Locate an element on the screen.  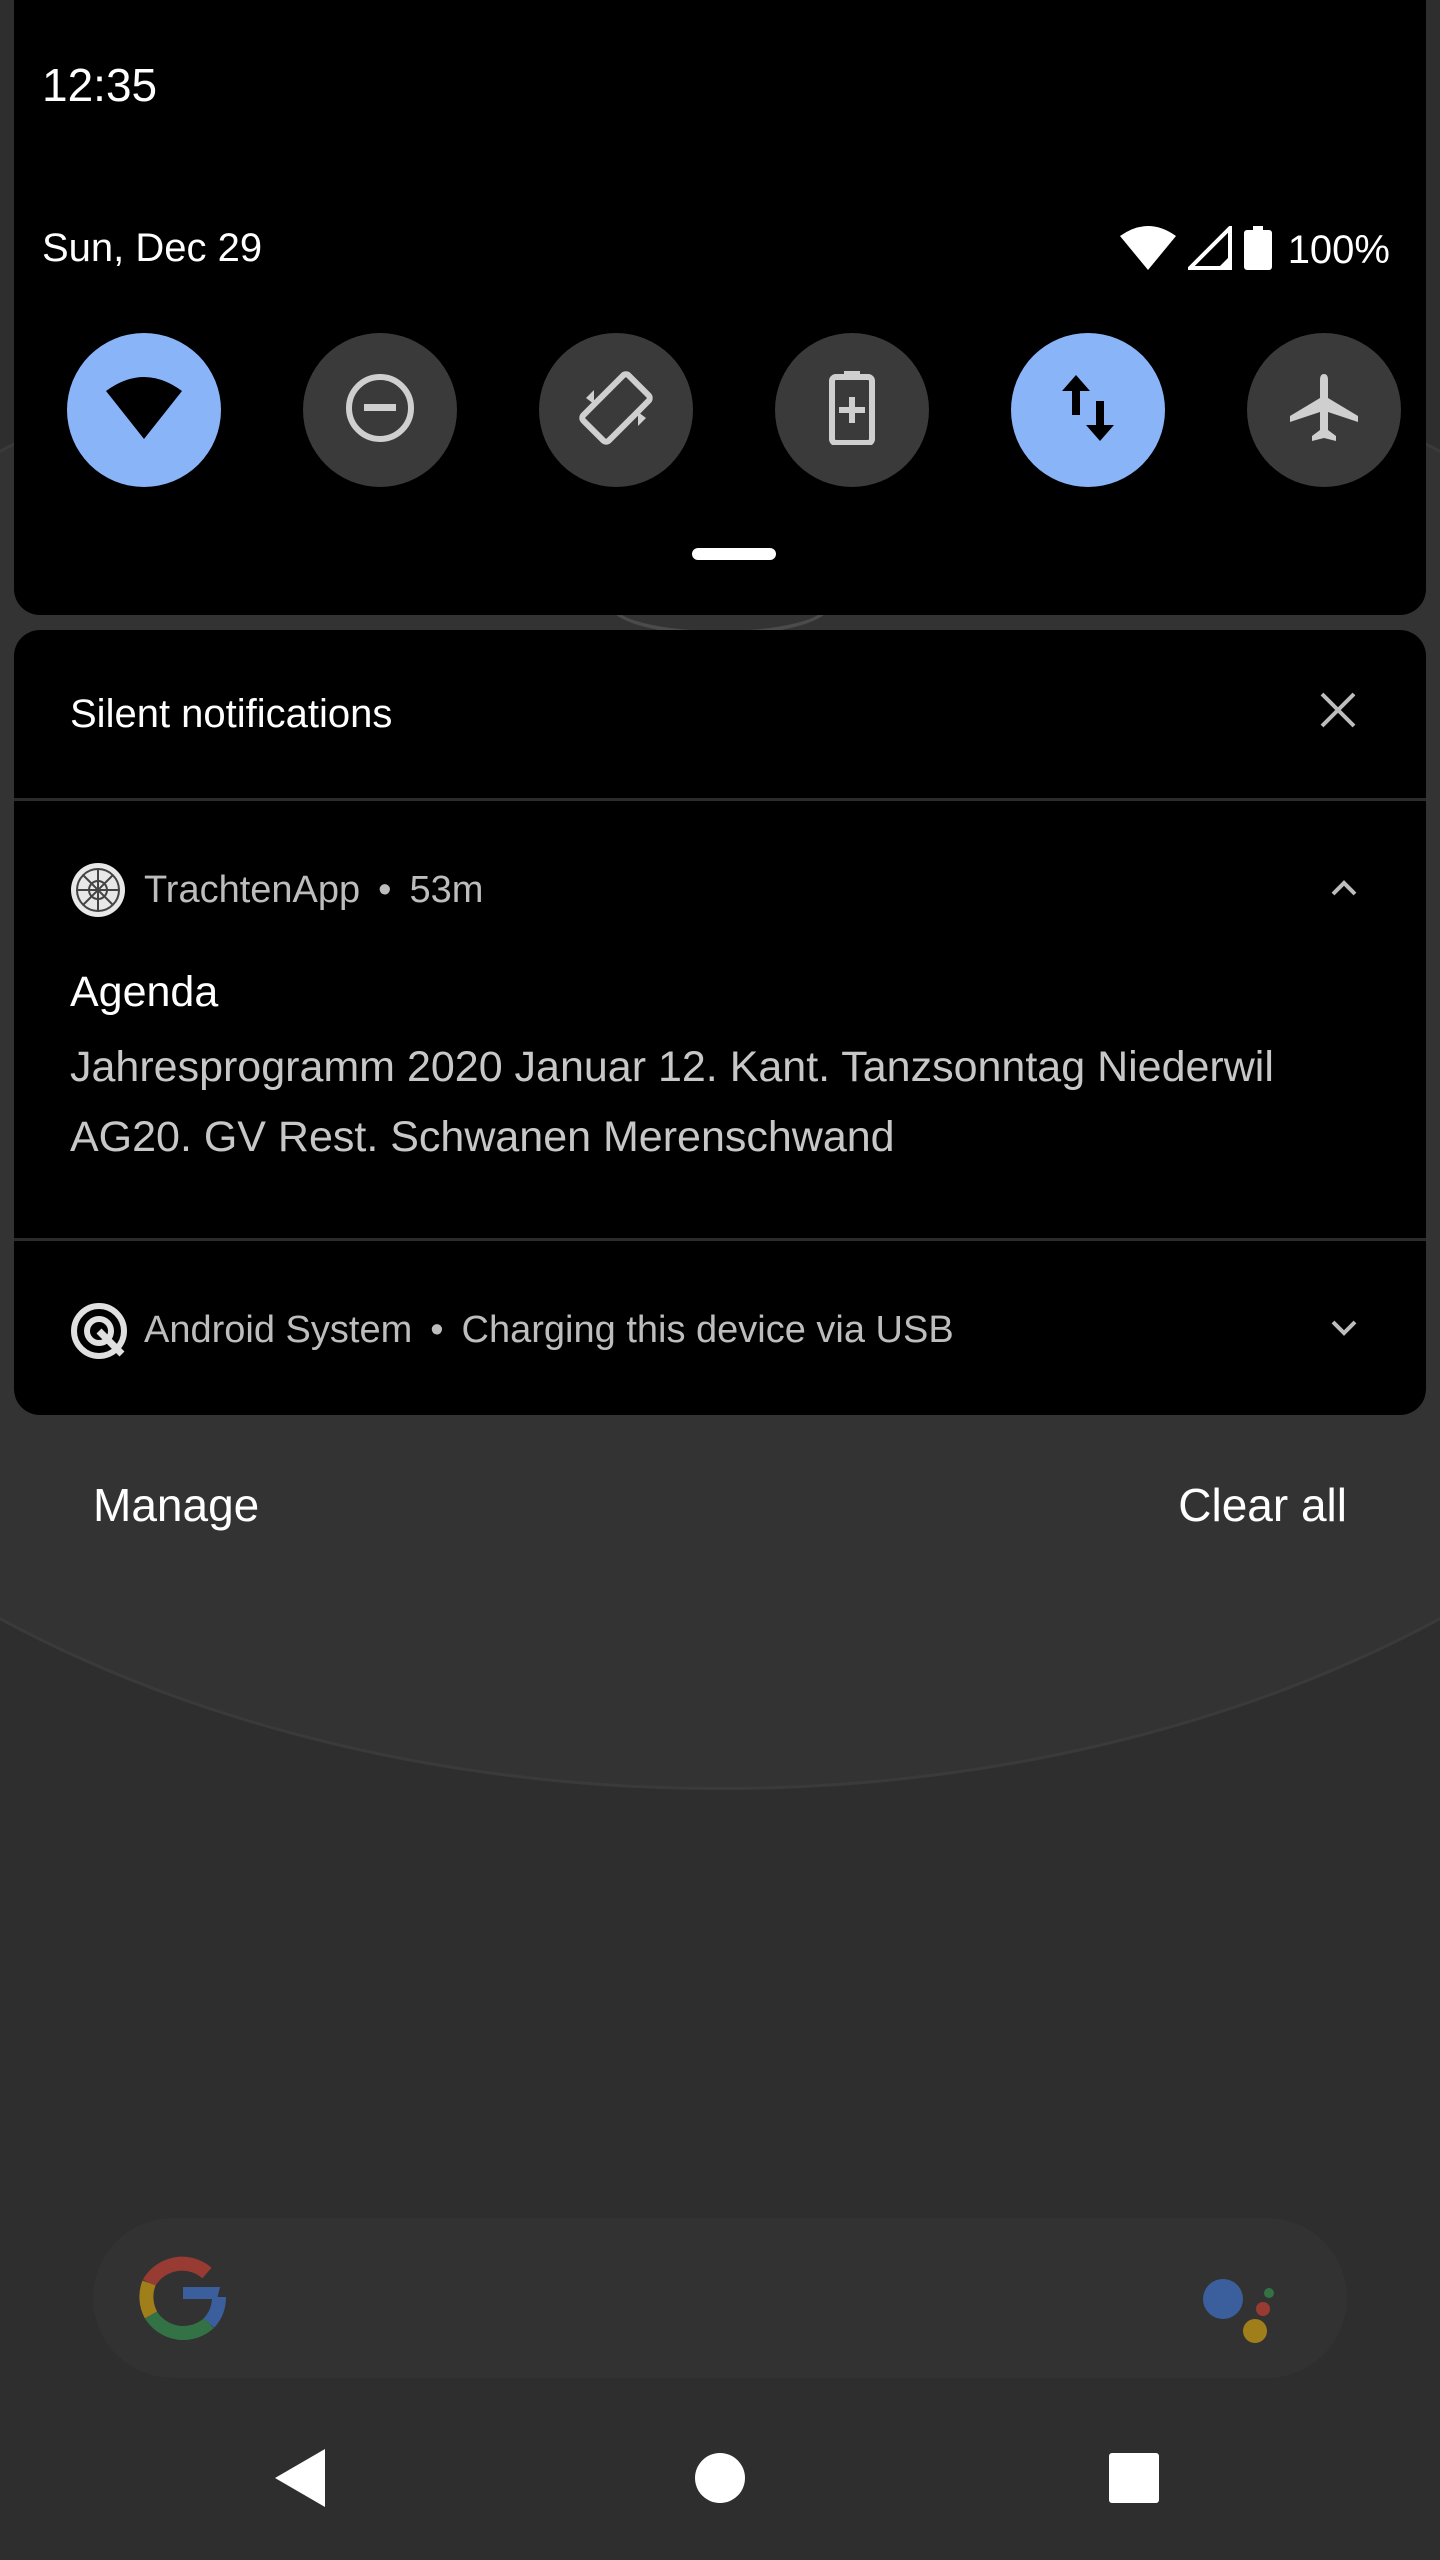
airplane-icon is located at coordinates (1324, 410).